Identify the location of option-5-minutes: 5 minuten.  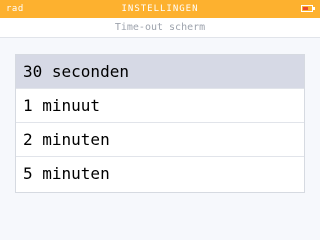
(160, 174).